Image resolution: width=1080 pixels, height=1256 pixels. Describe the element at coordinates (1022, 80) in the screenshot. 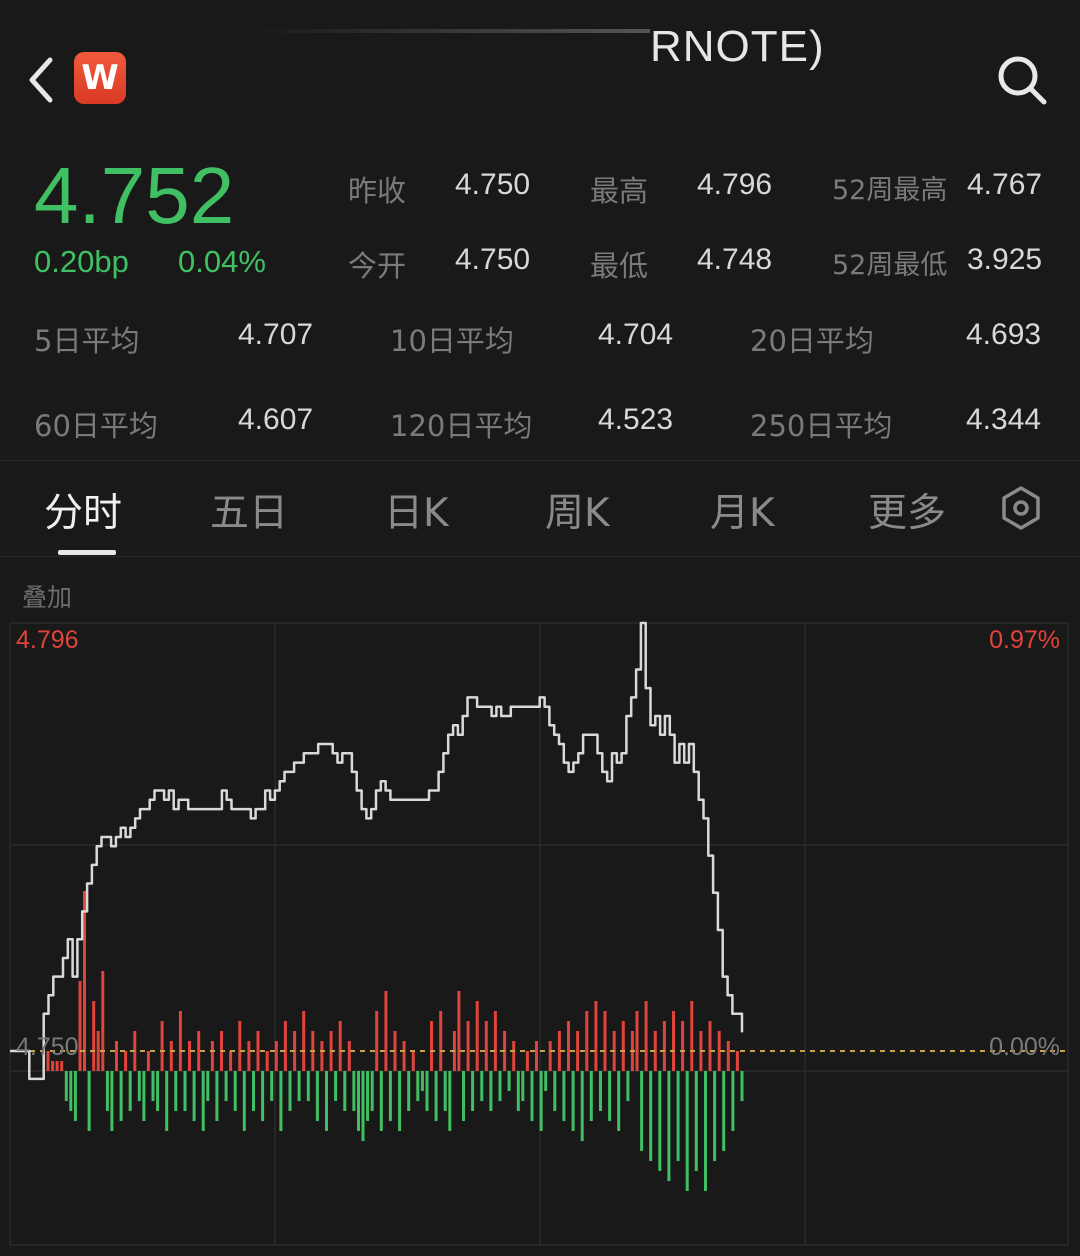

I see `search-icon` at that location.